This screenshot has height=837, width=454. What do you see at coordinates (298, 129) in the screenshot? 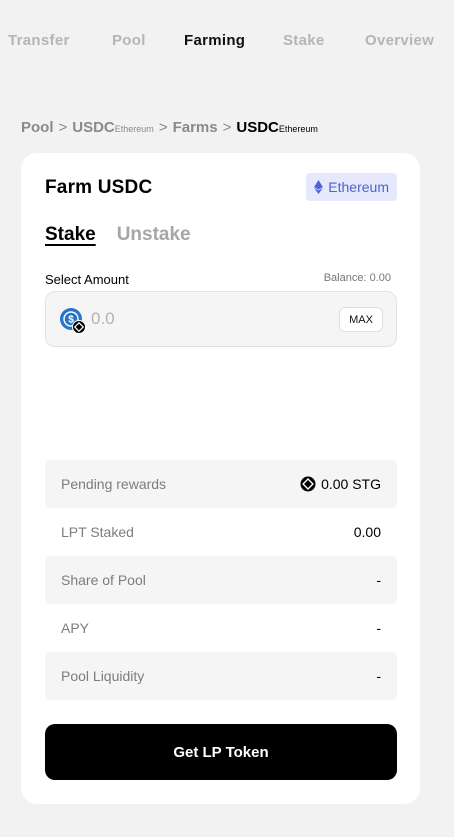
I see `breadcrumb-current-chain: Ethereum` at bounding box center [298, 129].